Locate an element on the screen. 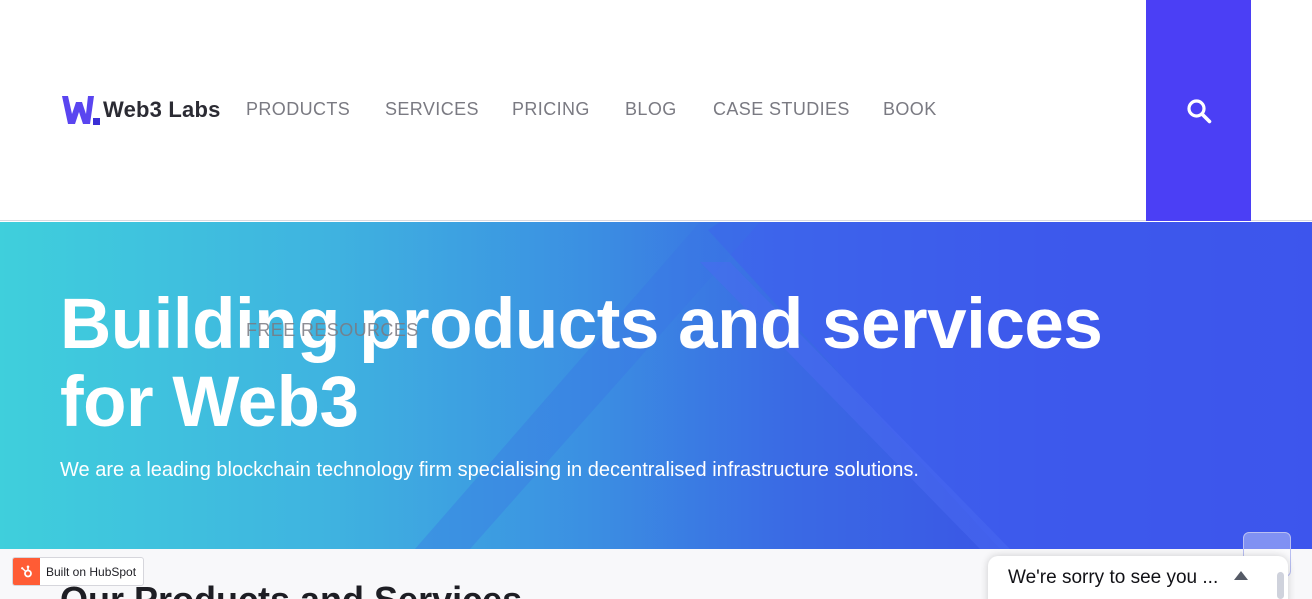 Image resolution: width=1312 pixels, height=599 pixels. search-icon is located at coordinates (1198, 110).